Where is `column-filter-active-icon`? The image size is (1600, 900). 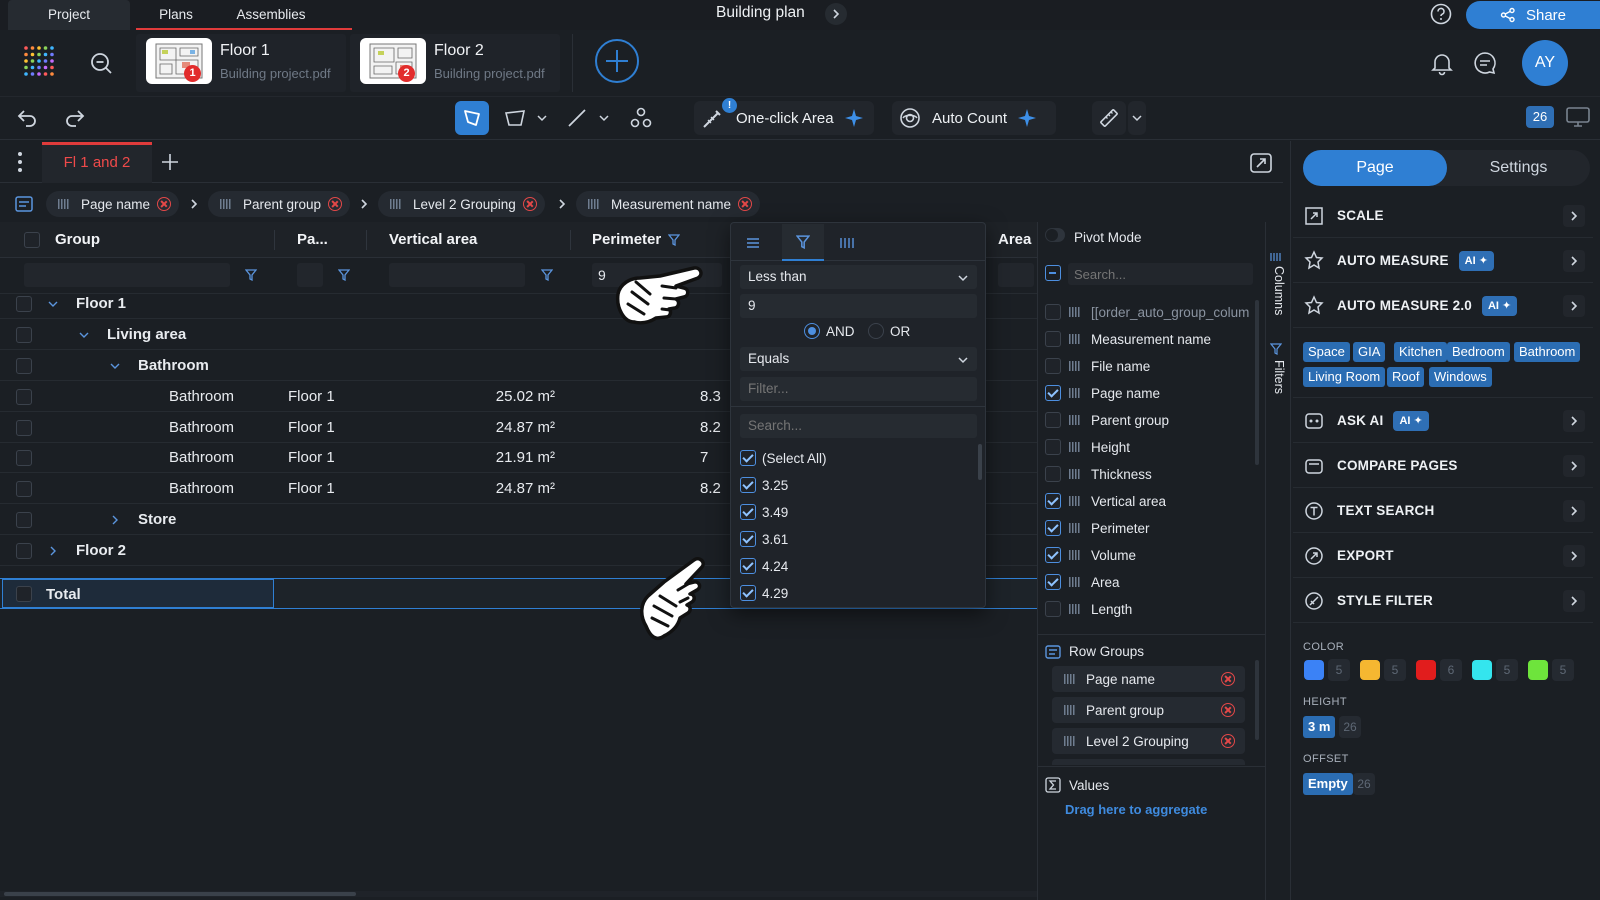
column-filter-active-icon is located at coordinates (674, 240).